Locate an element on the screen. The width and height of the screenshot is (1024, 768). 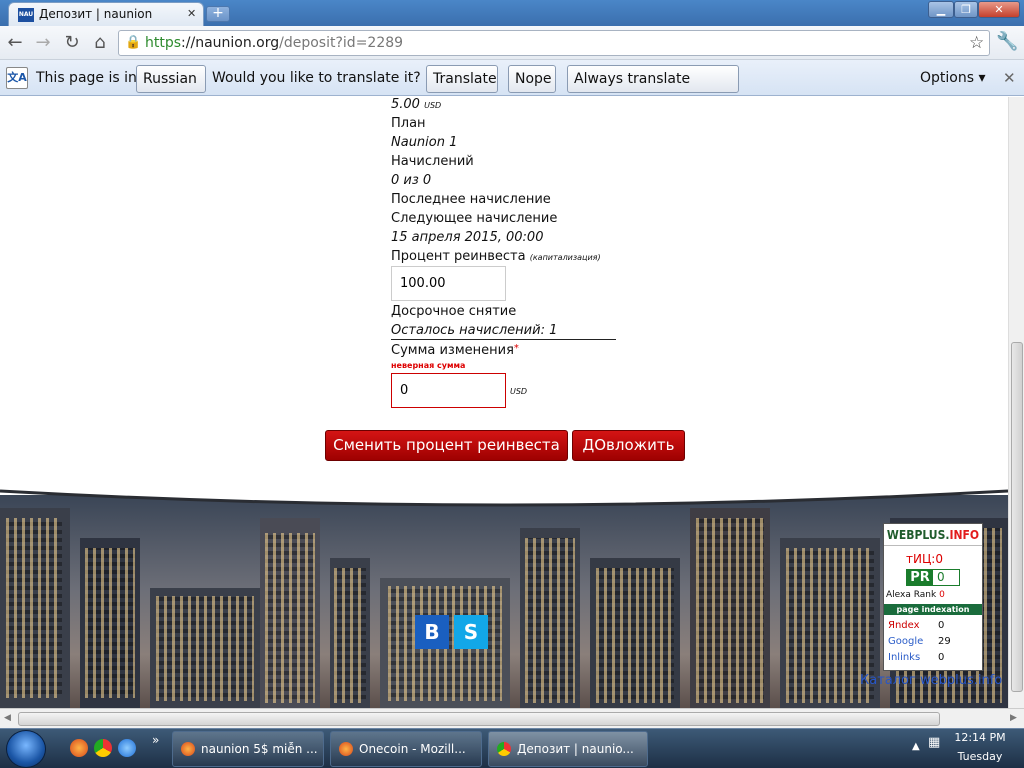
language-select-value: Russian is located at coordinates (170, 79).